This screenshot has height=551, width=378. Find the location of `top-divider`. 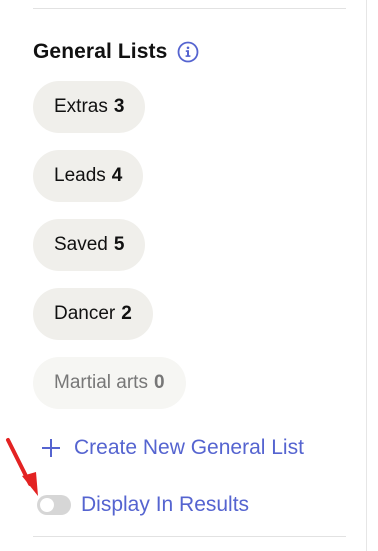

top-divider is located at coordinates (189, 8).